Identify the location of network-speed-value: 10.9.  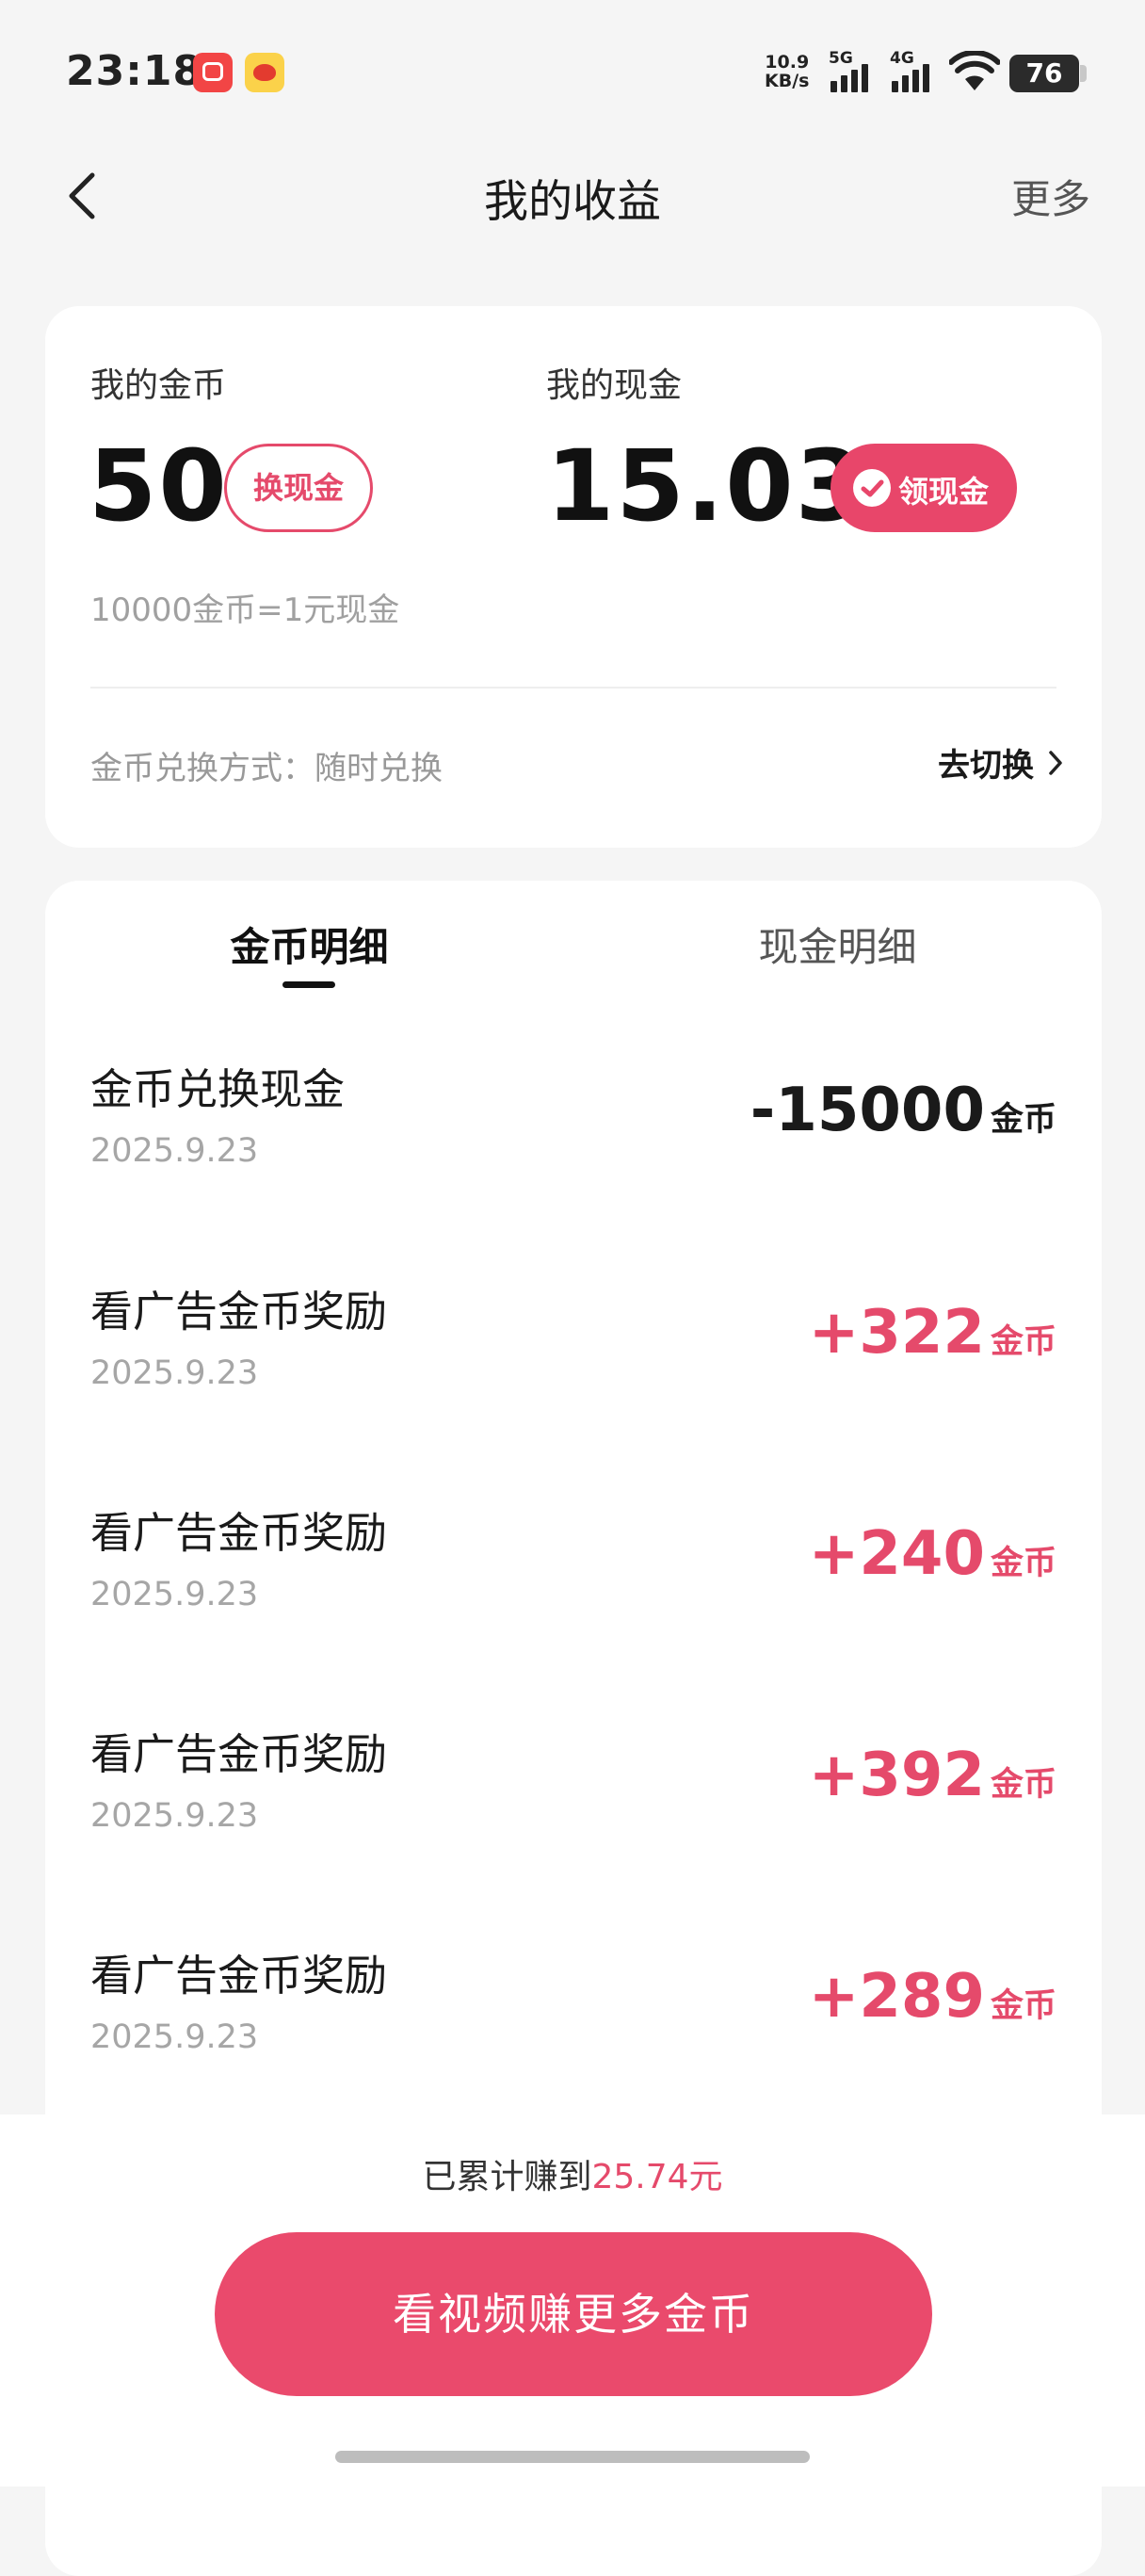
(787, 63).